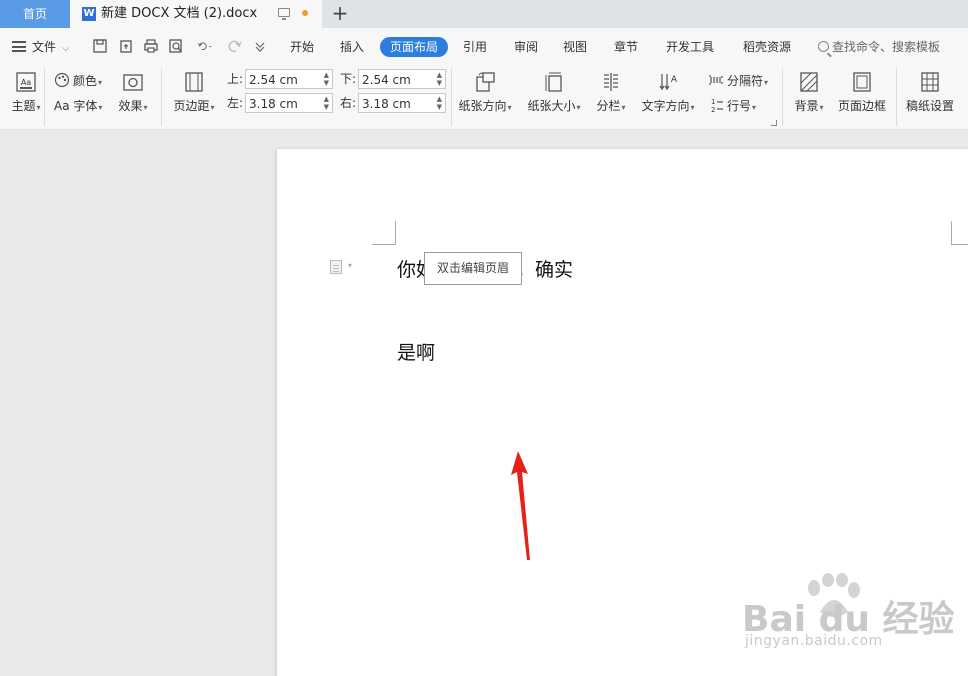 This screenshot has width=968, height=676. Describe the element at coordinates (260, 46) in the screenshot. I see `quick-access-more-icon` at that location.